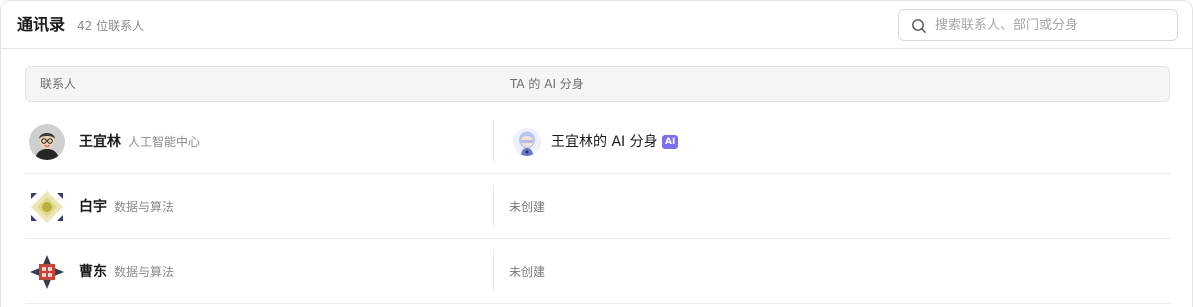  I want to click on ai-twin-name: 王宜林的 AI 分身, so click(604, 142).